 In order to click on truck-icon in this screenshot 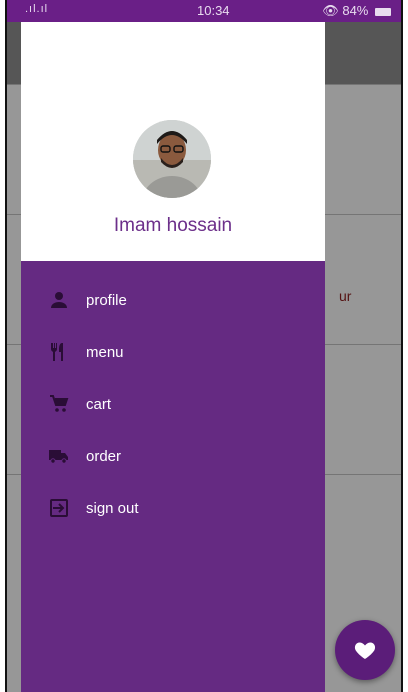, I will do `click(59, 456)`.